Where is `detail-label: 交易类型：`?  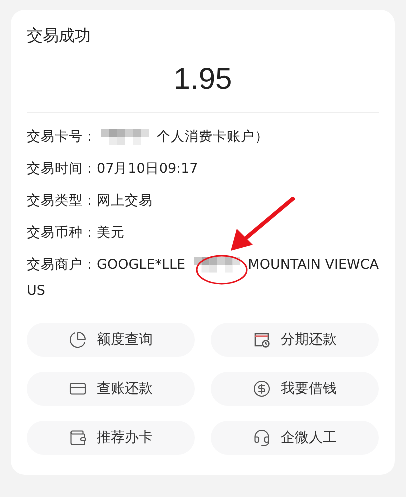 detail-label: 交易类型： is located at coordinates (62, 201).